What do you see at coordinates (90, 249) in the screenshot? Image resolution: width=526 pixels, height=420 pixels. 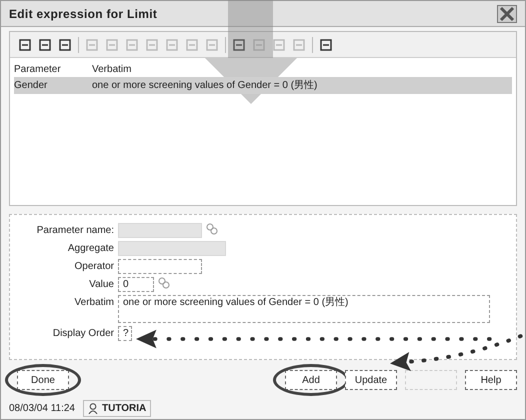 I see `field-label: Aggregate` at bounding box center [90, 249].